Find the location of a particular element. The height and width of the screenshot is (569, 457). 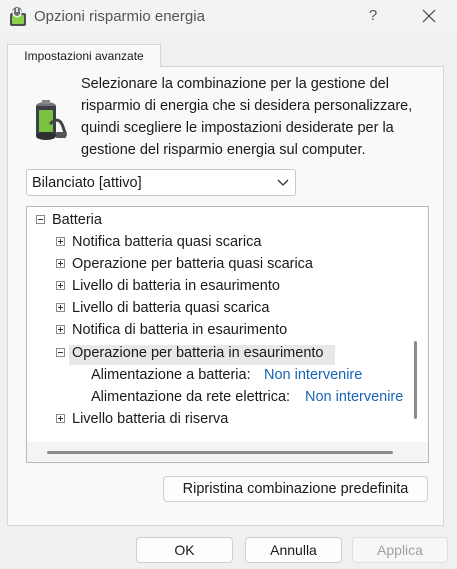

tree-node-label: Batteria is located at coordinates (77, 220).